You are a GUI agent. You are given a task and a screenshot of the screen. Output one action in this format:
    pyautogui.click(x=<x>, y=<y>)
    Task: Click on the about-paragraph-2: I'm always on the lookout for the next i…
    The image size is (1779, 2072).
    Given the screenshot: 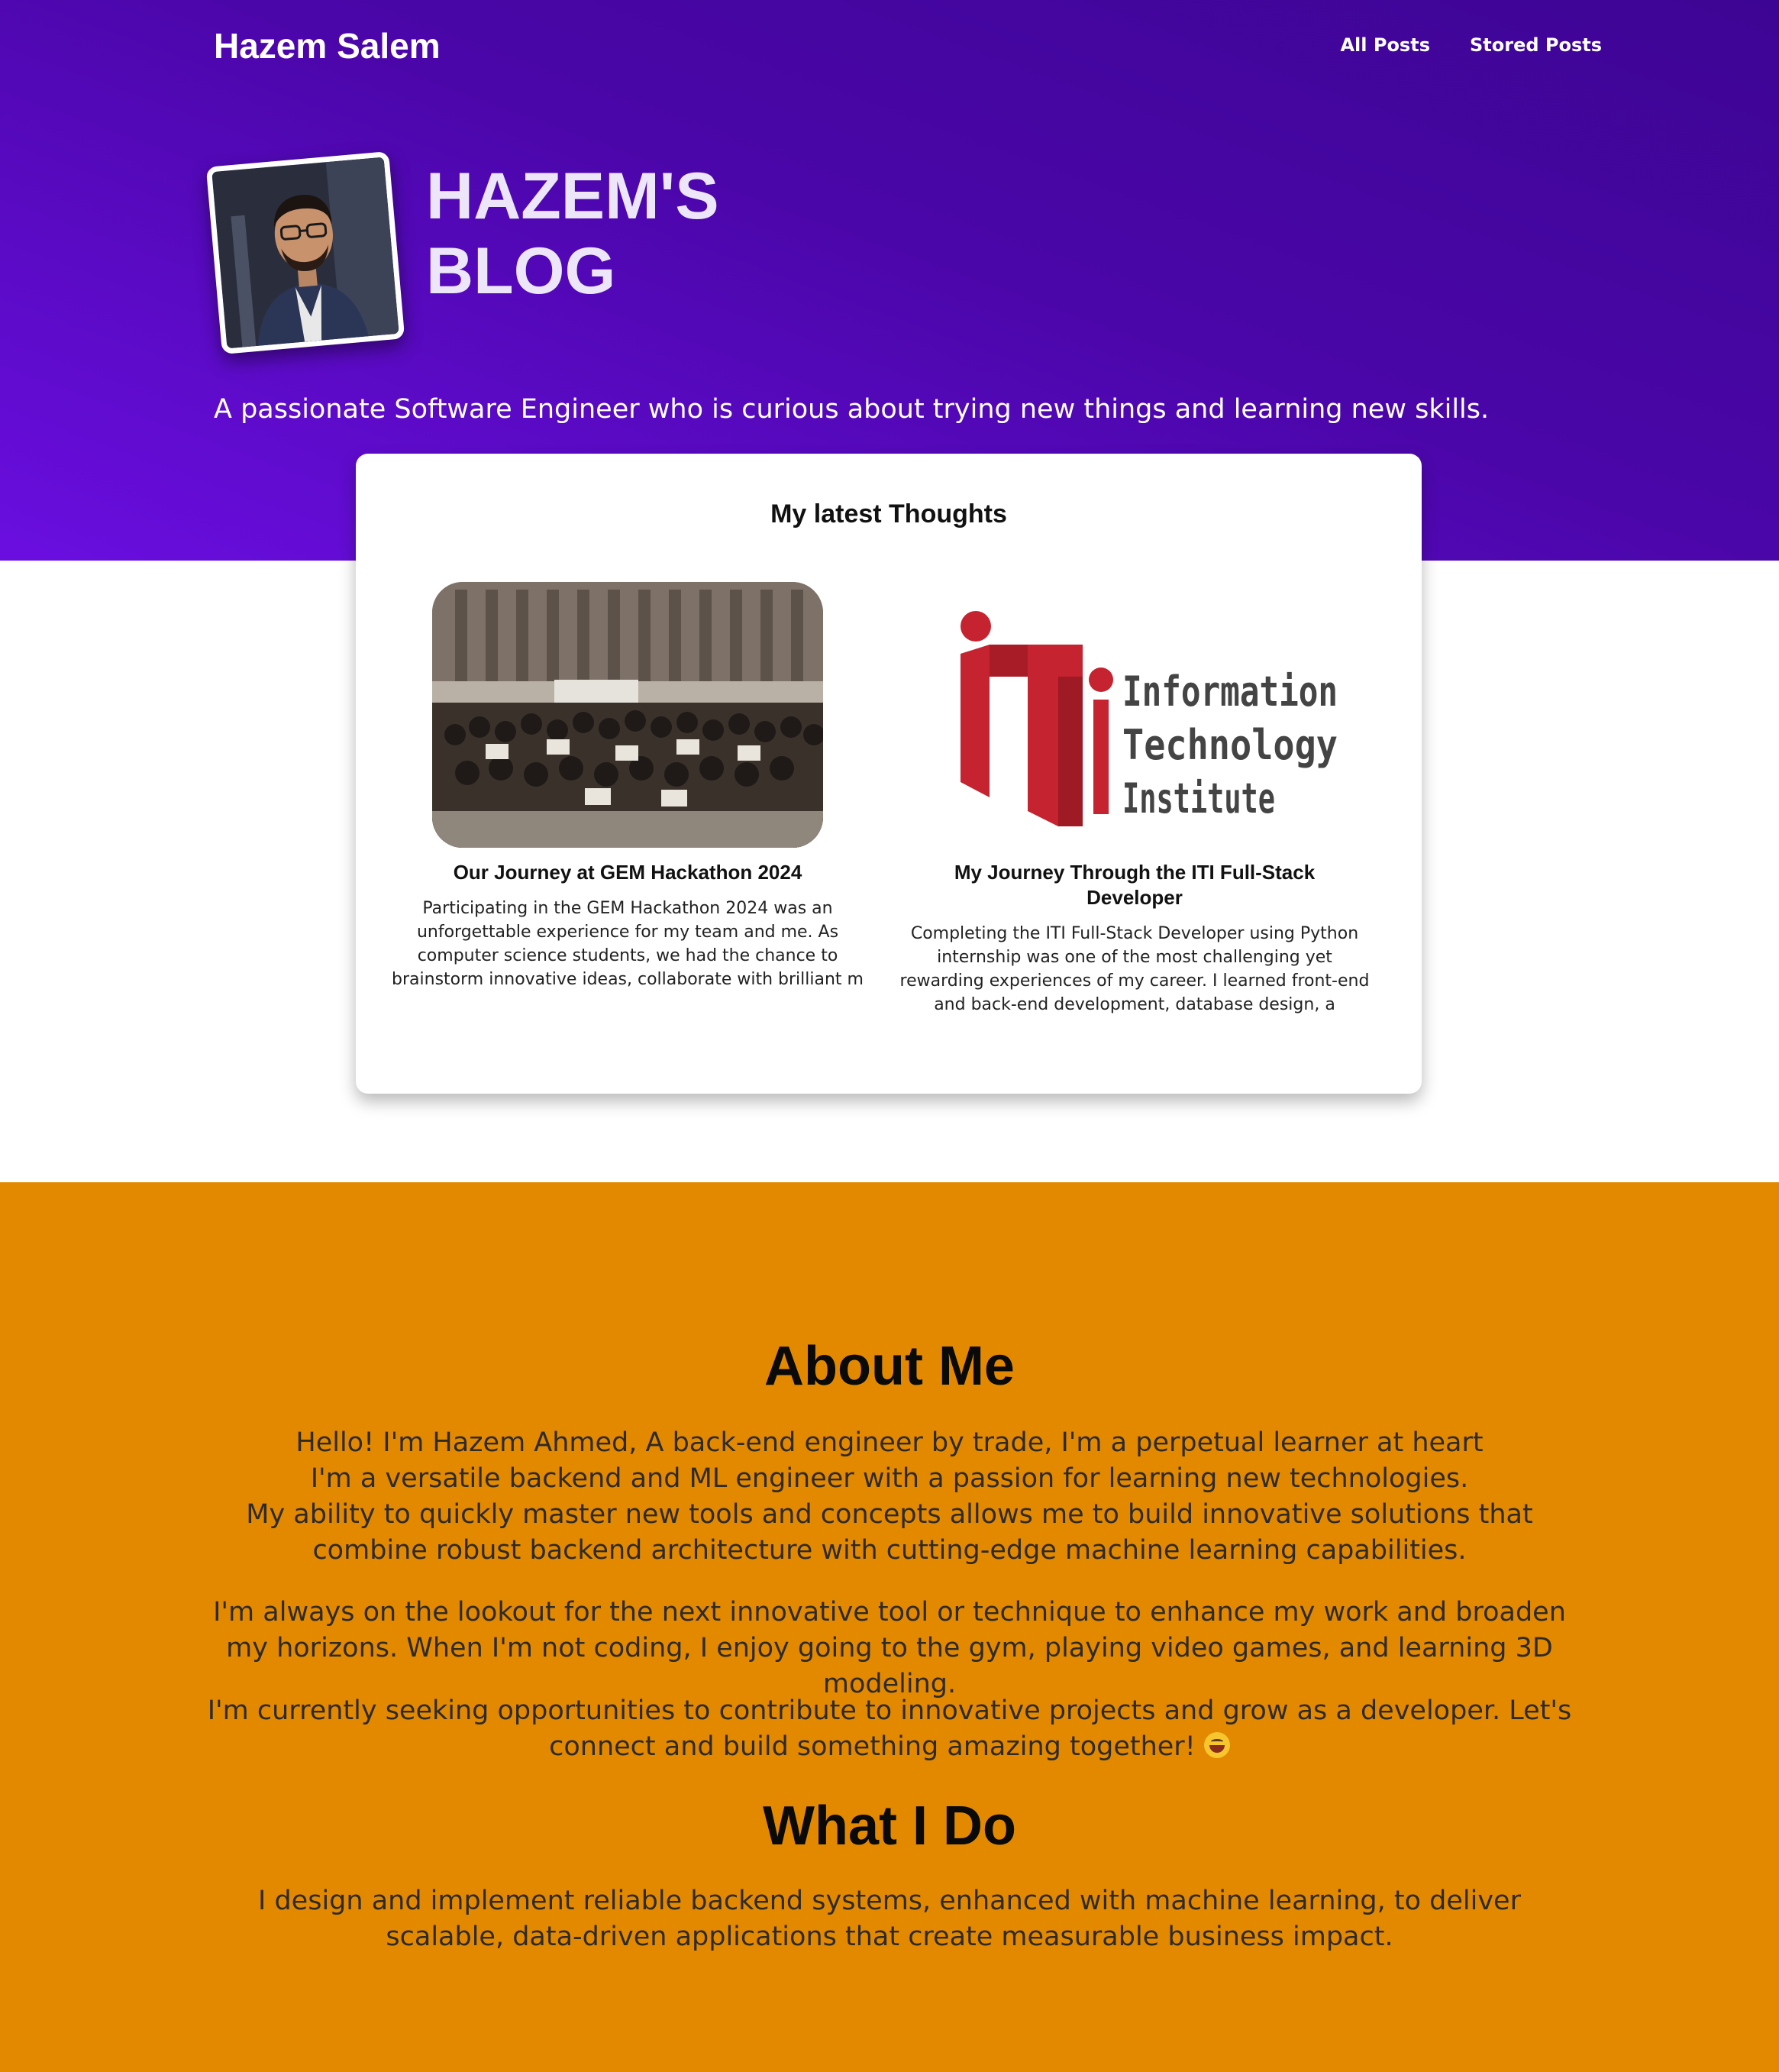 What is the action you would take?
    pyautogui.click(x=889, y=1648)
    